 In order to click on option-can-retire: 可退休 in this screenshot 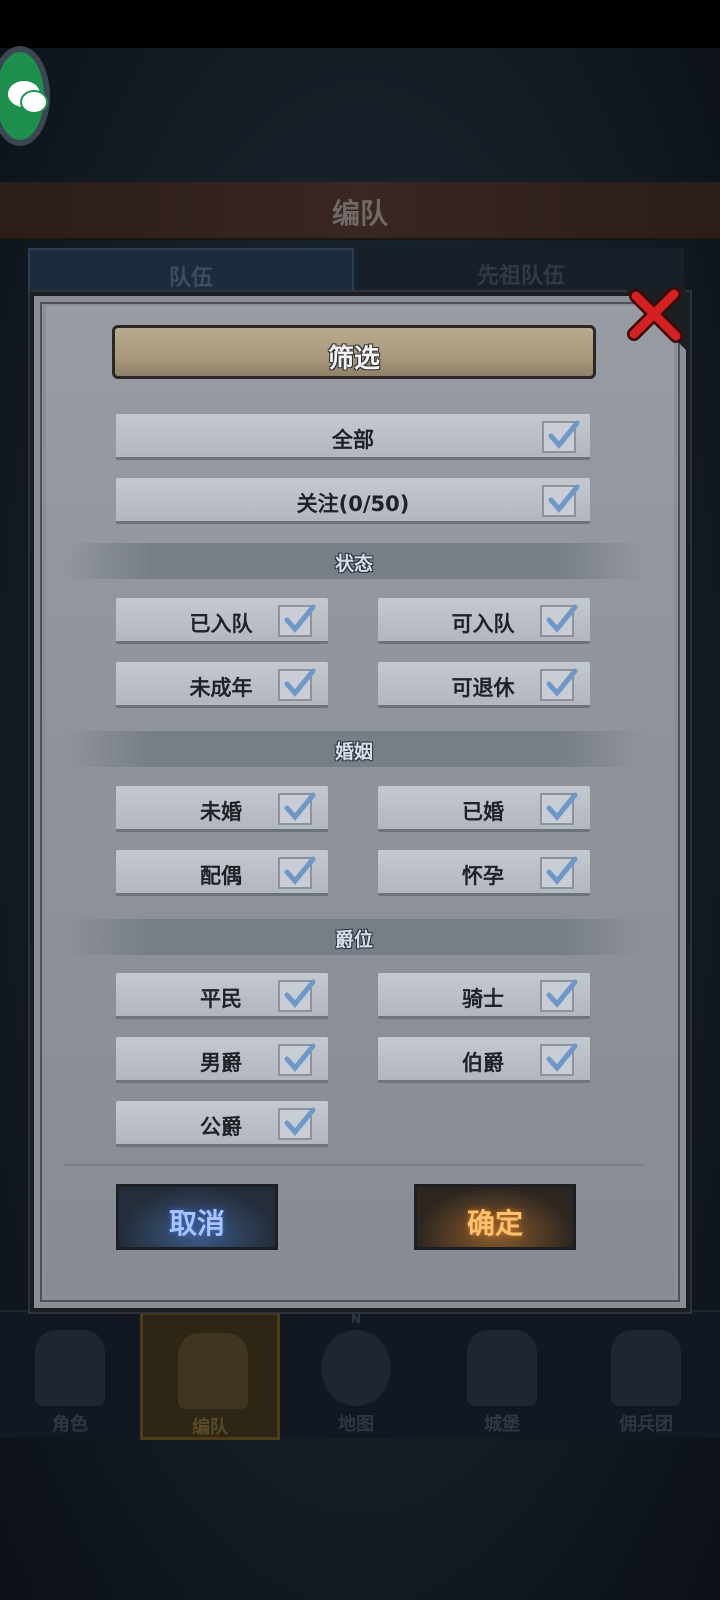, I will do `click(484, 685)`.